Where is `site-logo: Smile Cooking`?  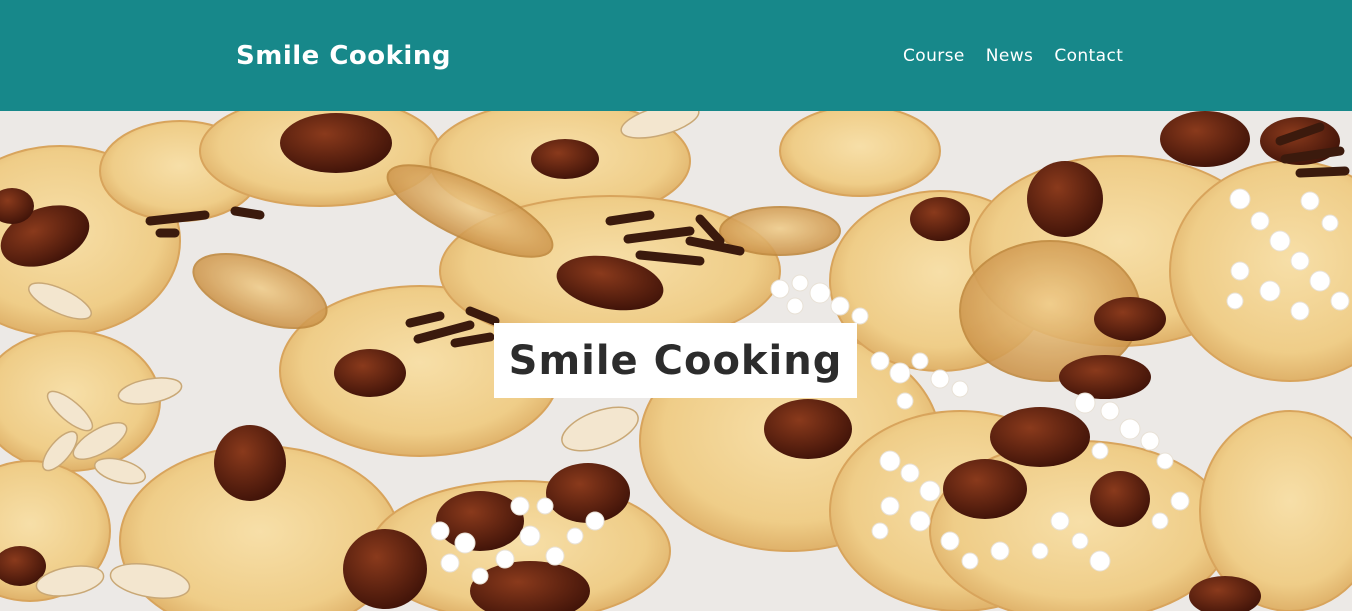 site-logo: Smile Cooking is located at coordinates (343, 56).